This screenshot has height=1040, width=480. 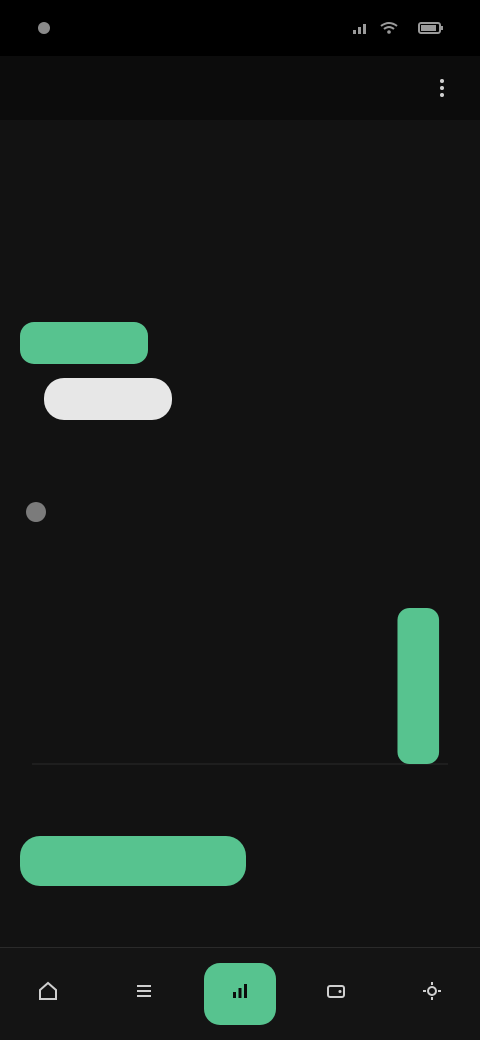 What do you see at coordinates (361, 28) in the screenshot?
I see `signal-icon` at bounding box center [361, 28].